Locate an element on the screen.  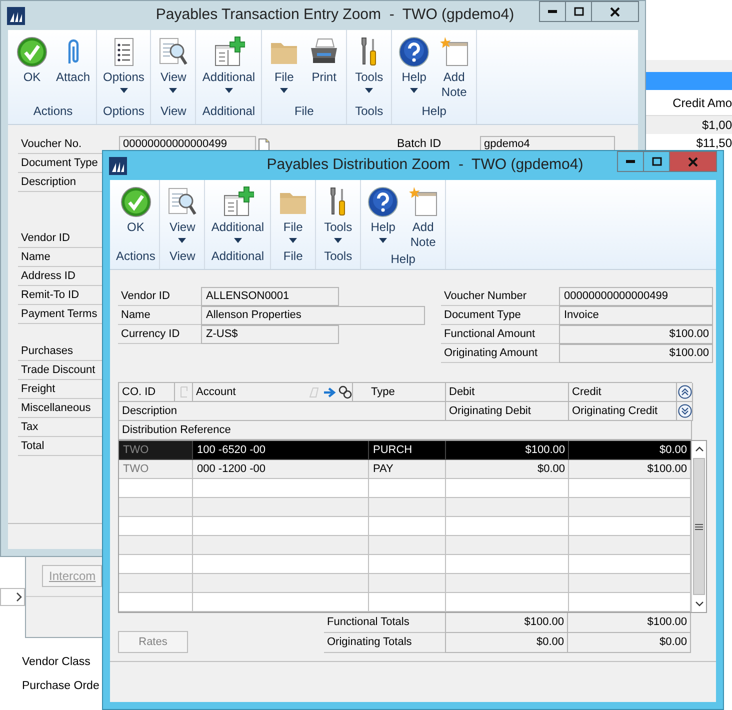
field-label: Total is located at coordinates (59, 446).